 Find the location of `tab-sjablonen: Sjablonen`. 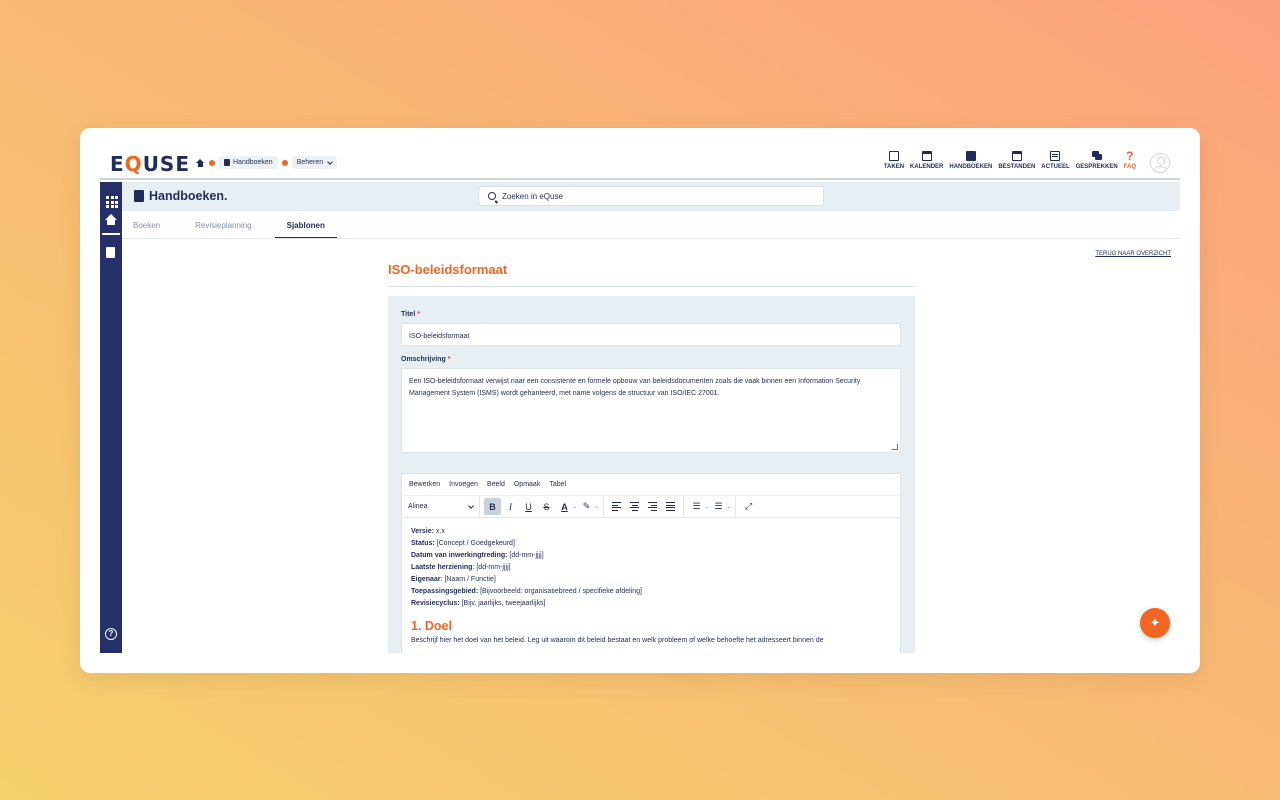

tab-sjablonen: Sjablonen is located at coordinates (305, 224).